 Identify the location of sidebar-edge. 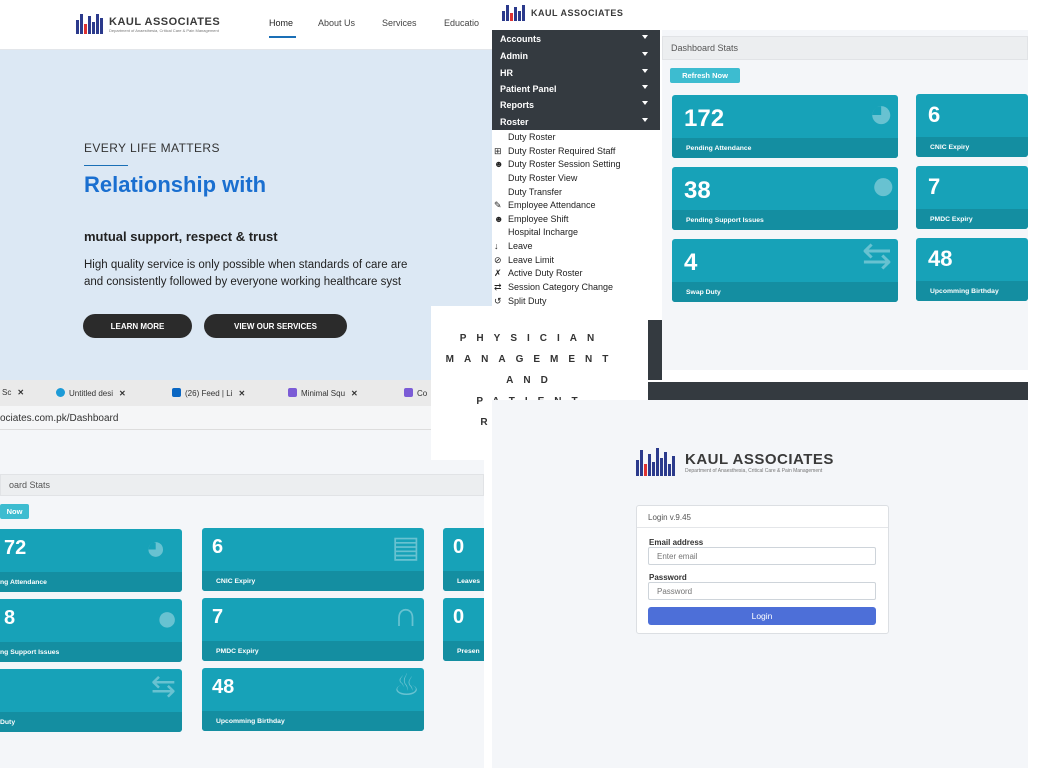
(655, 350).